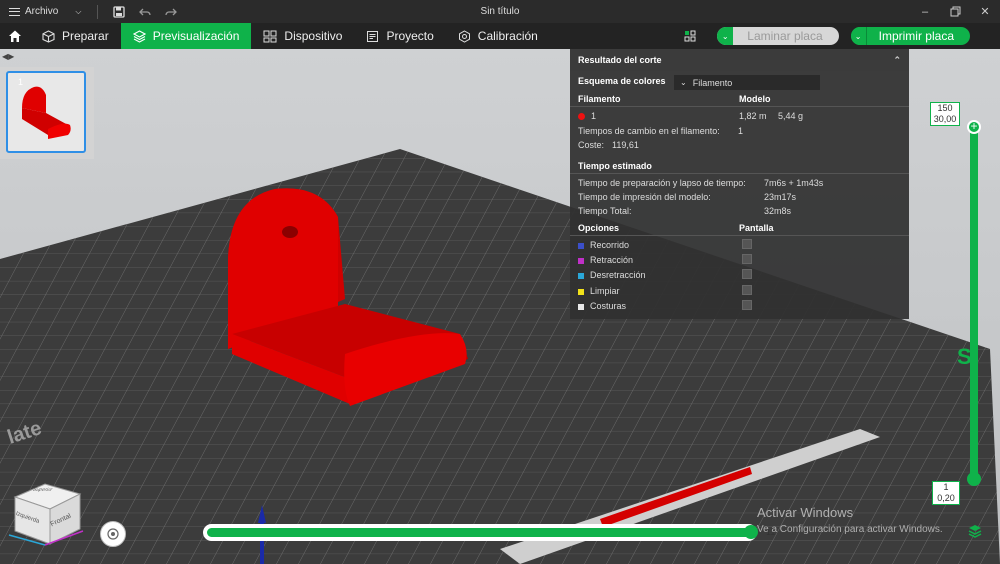 The height and width of the screenshot is (564, 1000). I want to click on home-icon, so click(15, 36).